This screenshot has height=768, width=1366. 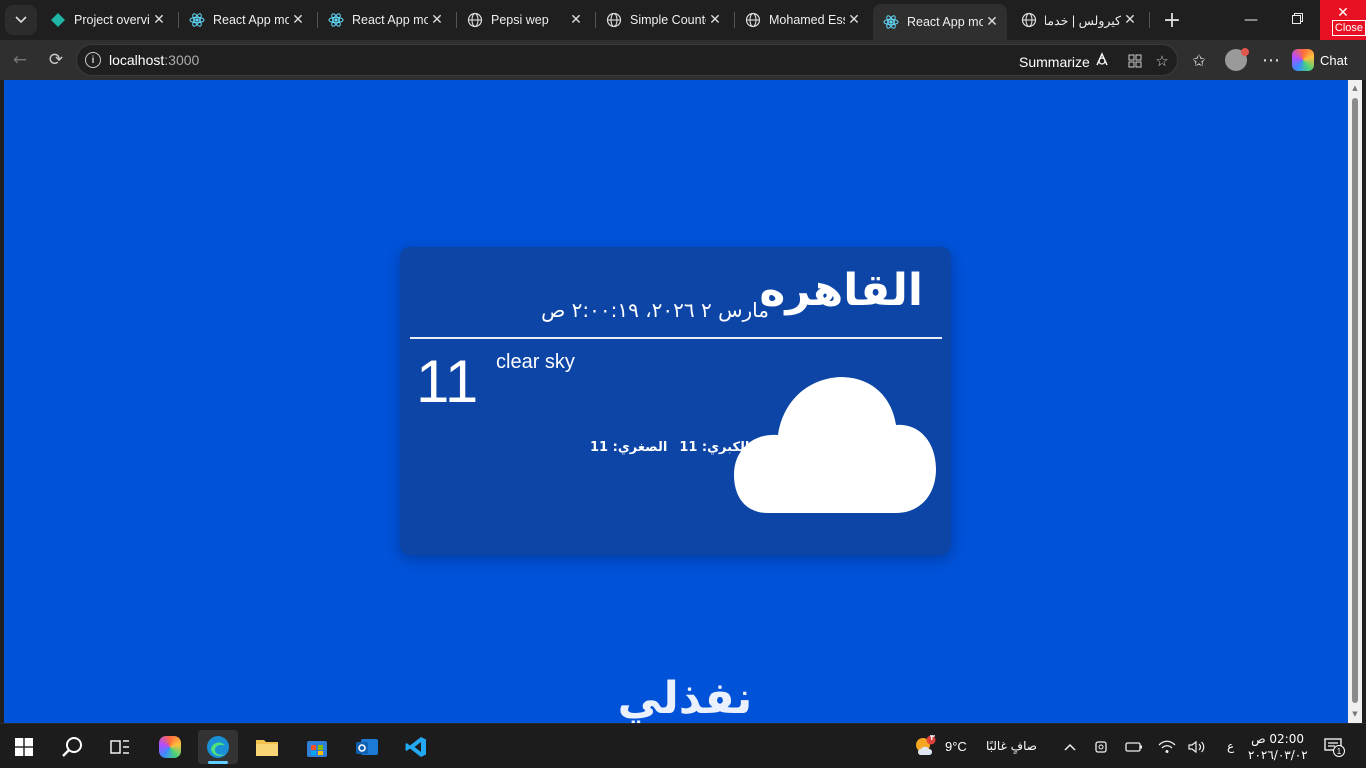 I want to click on edge-icon, so click(x=218, y=747).